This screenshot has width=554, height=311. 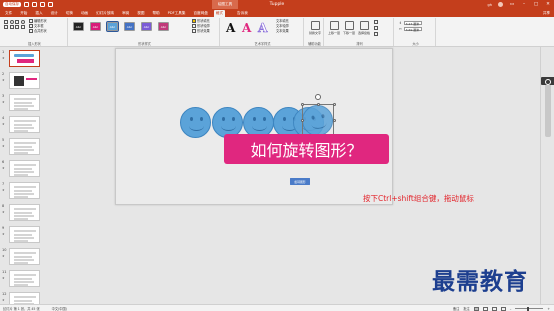 I want to click on zoom-out-icon: –, so click(x=511, y=309).